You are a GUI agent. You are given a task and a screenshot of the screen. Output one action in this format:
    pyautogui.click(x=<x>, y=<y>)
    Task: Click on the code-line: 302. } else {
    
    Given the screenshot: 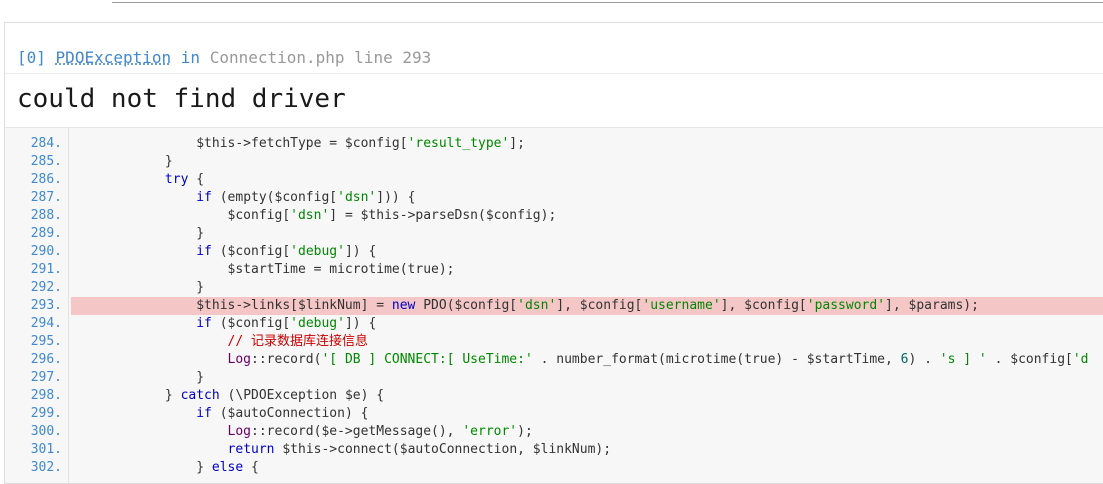 What is the action you would take?
    pyautogui.click(x=554, y=468)
    